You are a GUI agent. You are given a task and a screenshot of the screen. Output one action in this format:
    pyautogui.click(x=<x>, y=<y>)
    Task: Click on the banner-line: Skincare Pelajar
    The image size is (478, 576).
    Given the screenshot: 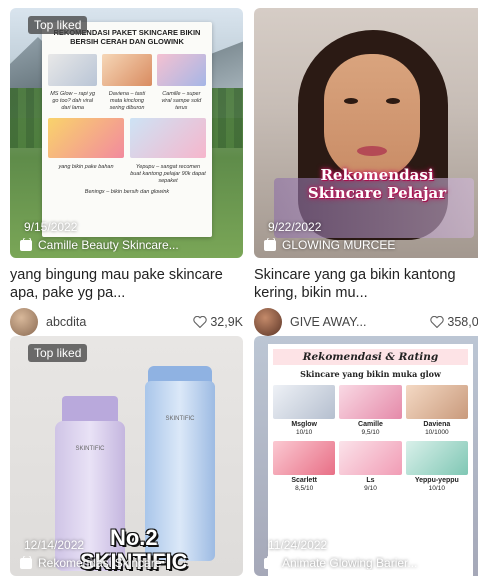 What is the action you would take?
    pyautogui.click(x=377, y=193)
    